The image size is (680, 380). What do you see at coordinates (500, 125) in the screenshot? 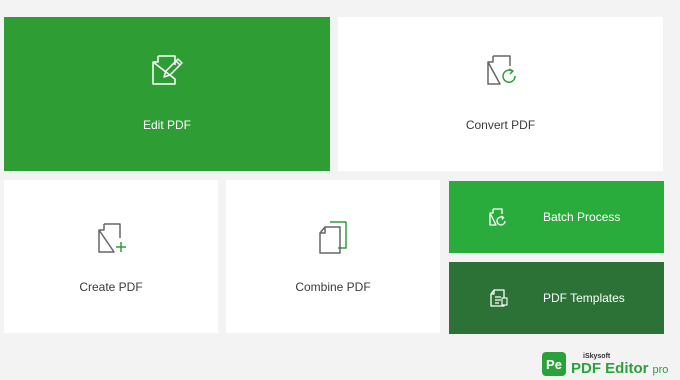
I see `convert-pdf-label: Convert PDF` at bounding box center [500, 125].